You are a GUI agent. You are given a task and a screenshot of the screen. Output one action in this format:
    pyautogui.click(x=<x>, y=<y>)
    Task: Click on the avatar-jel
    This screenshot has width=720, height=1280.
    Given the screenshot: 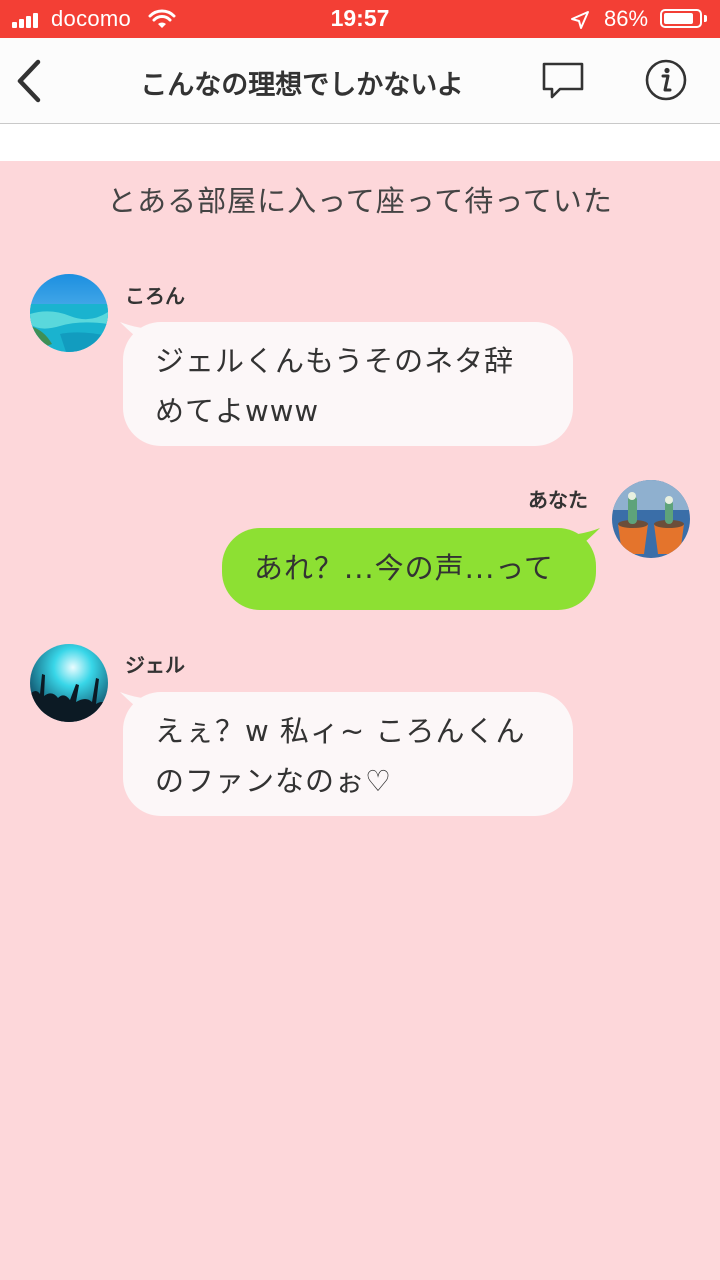 What is the action you would take?
    pyautogui.click(x=69, y=683)
    